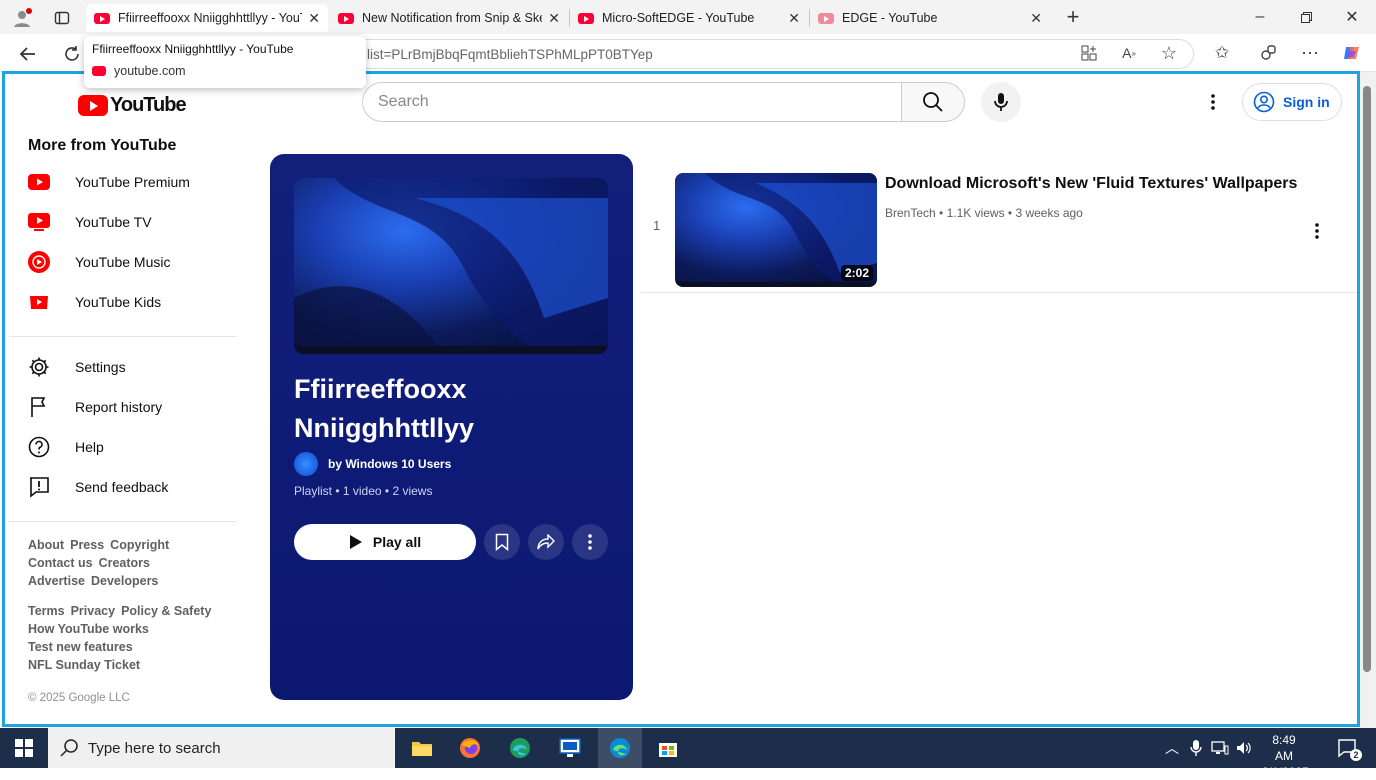 The image size is (1376, 780). I want to click on taskbar-clock: 8:49 AM 2/1/2025, so click(1285, 756).